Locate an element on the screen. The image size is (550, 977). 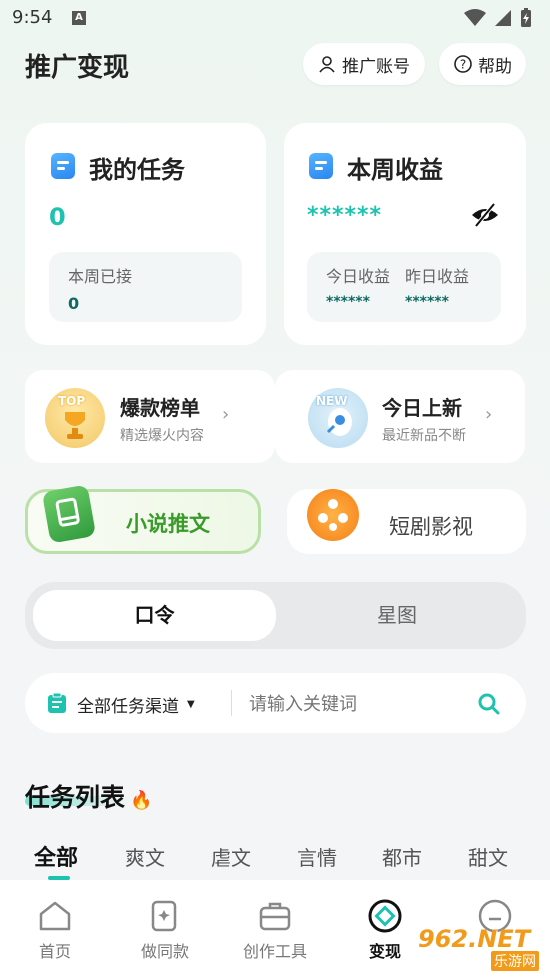
new-today-card: NEW 今日上新 最近新品不断 › is located at coordinates (400, 416).